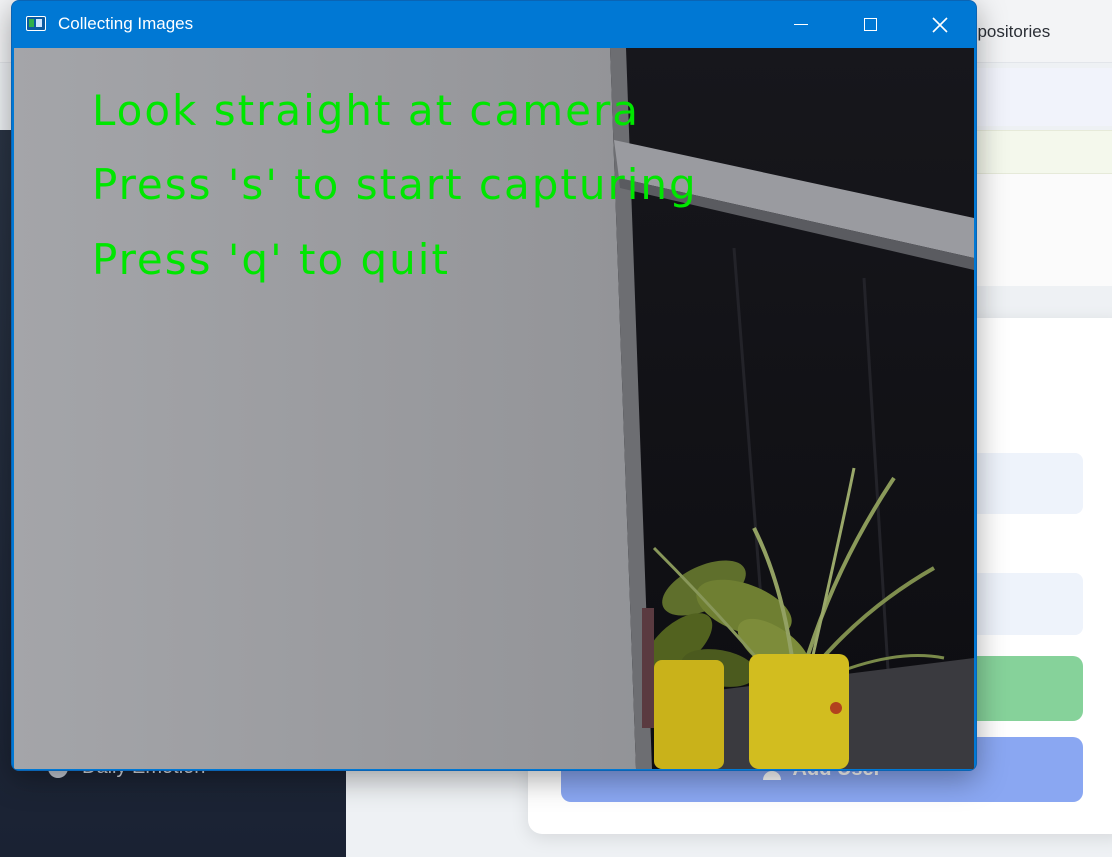 This screenshot has height=857, width=1112. I want to click on minimize-button, so click(801, 24).